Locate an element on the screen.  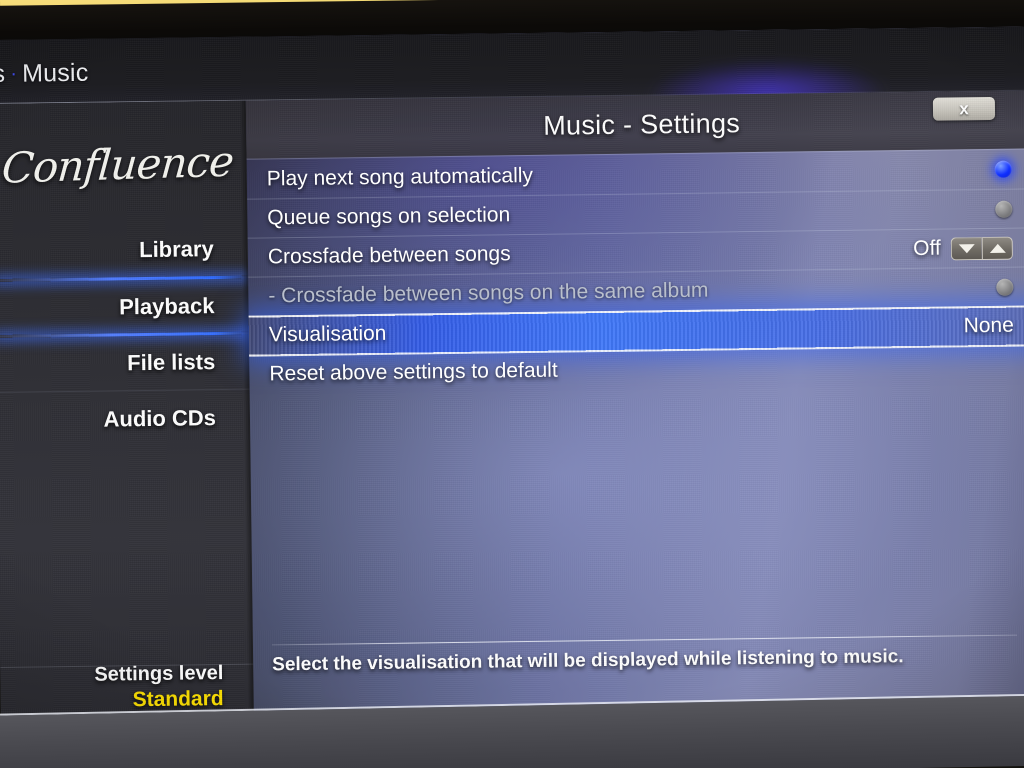
spinner-up-button is located at coordinates (997, 248).